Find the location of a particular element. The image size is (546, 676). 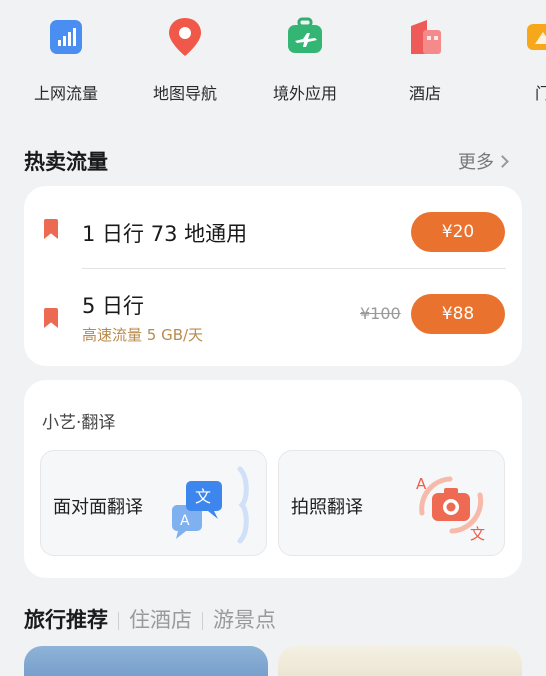

photo-translate-tile: 拍照翻译 A 文 is located at coordinates (391, 503).